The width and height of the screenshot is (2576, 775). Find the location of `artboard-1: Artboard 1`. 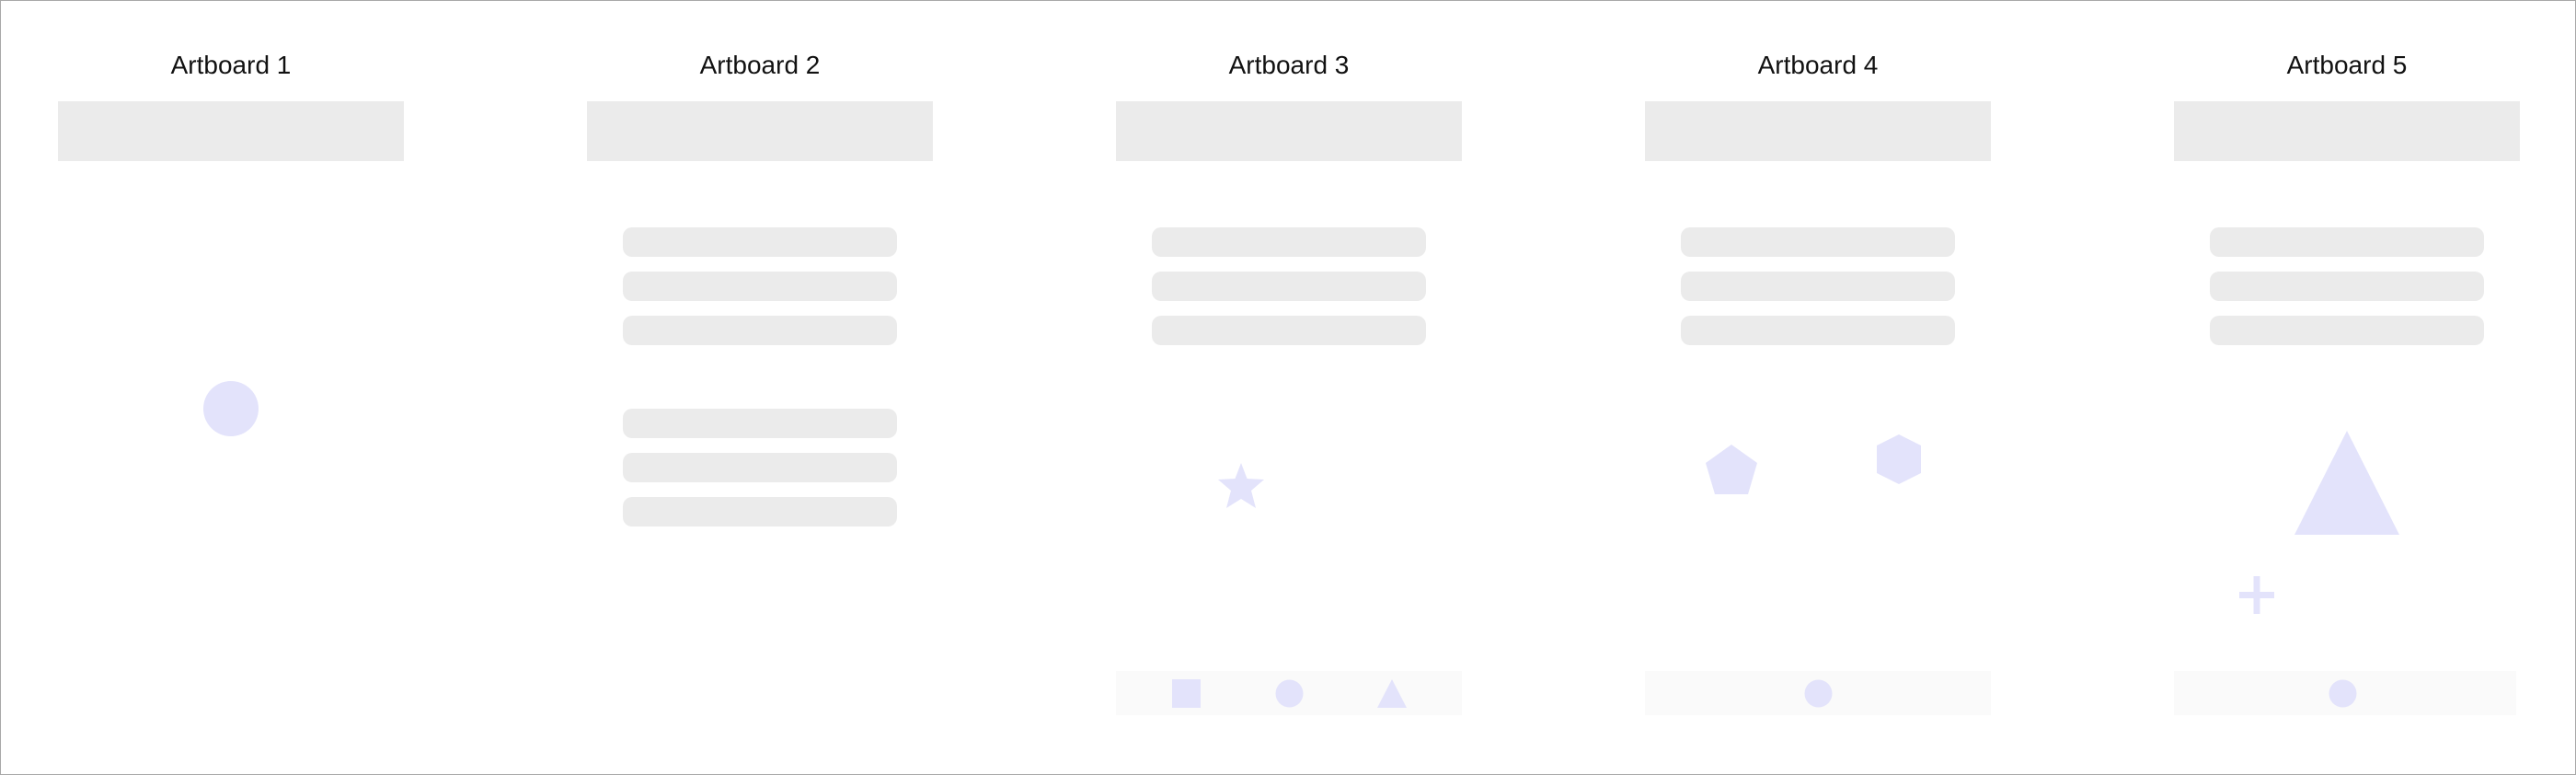

artboard-1: Artboard 1 is located at coordinates (231, 387).